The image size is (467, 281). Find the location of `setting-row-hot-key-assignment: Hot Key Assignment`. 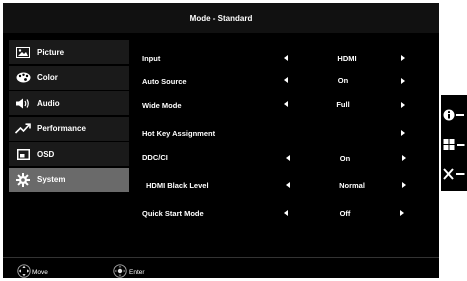

setting-row-hot-key-assignment: Hot Key Assignment is located at coordinates (221, 133).